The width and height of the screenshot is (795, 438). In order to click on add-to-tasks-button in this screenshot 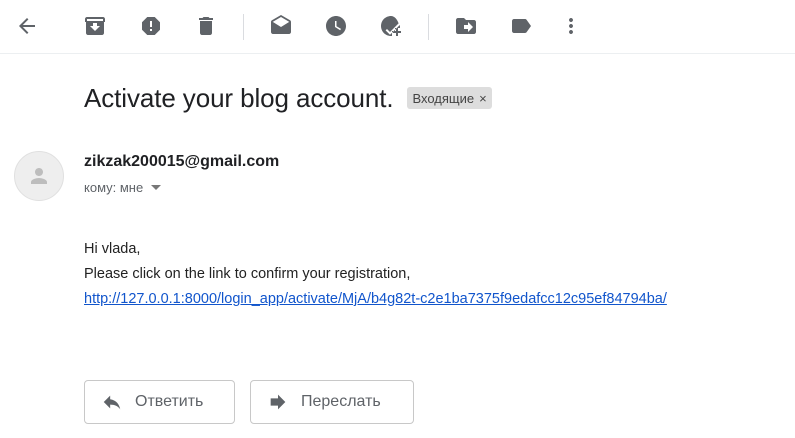, I will do `click(391, 26)`.